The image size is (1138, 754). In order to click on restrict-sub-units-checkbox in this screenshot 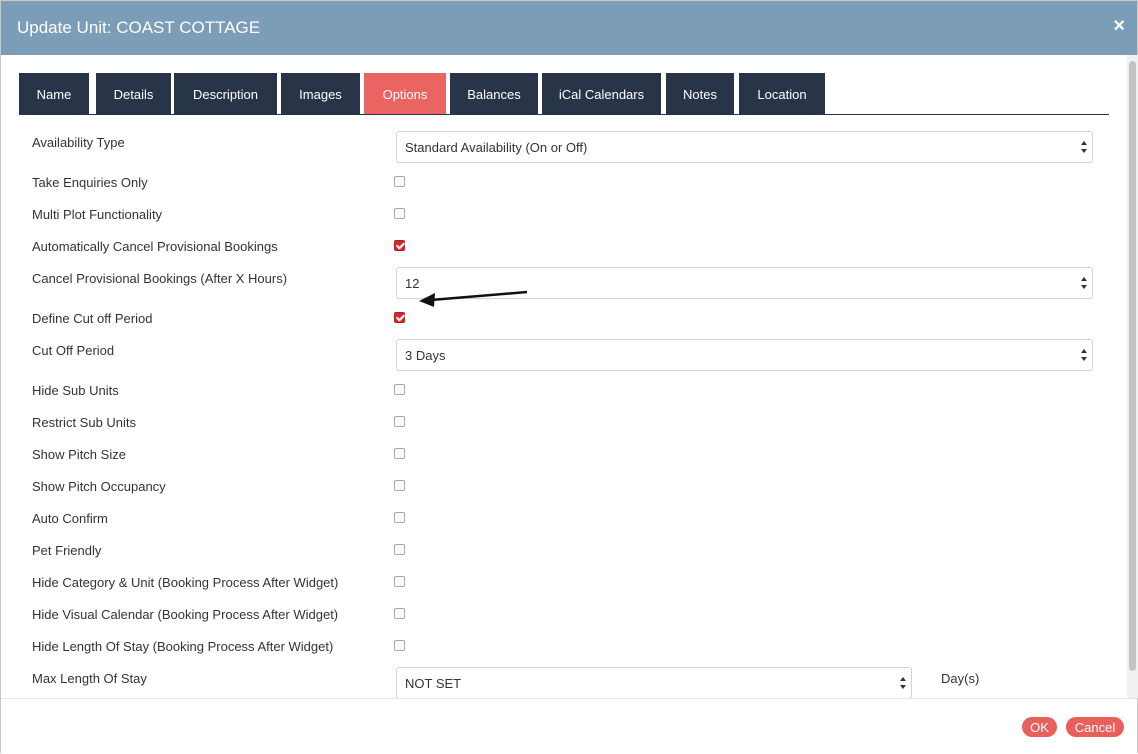, I will do `click(399, 421)`.